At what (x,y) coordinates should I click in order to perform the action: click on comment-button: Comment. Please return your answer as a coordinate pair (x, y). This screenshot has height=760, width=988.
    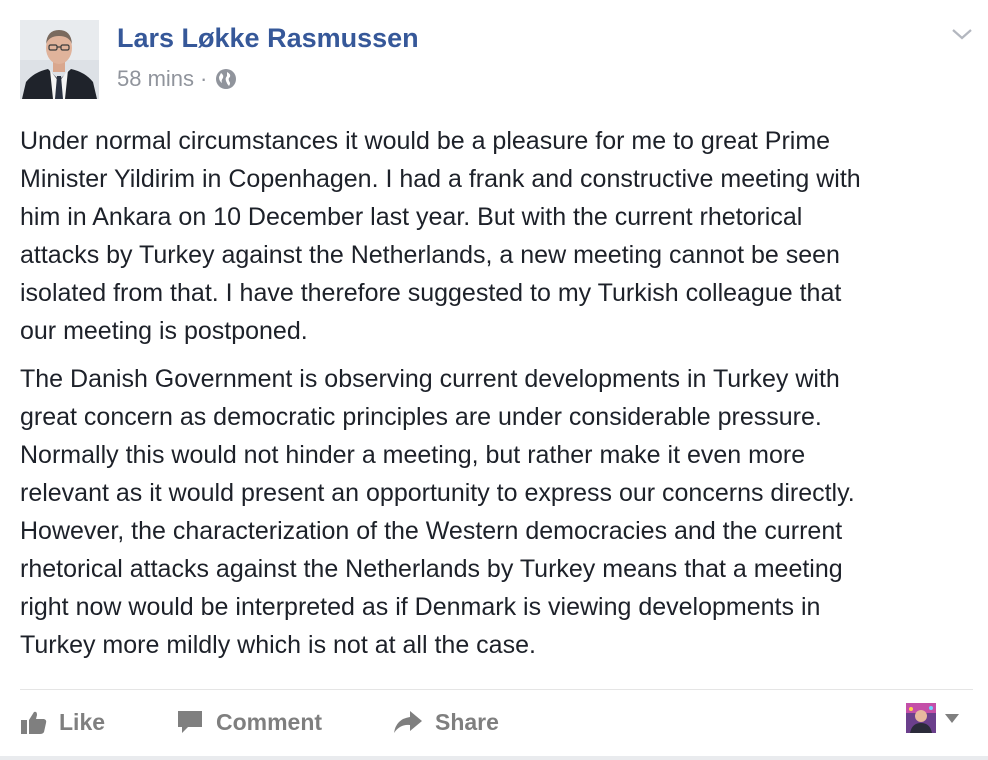
    Looking at the image, I should click on (249, 722).